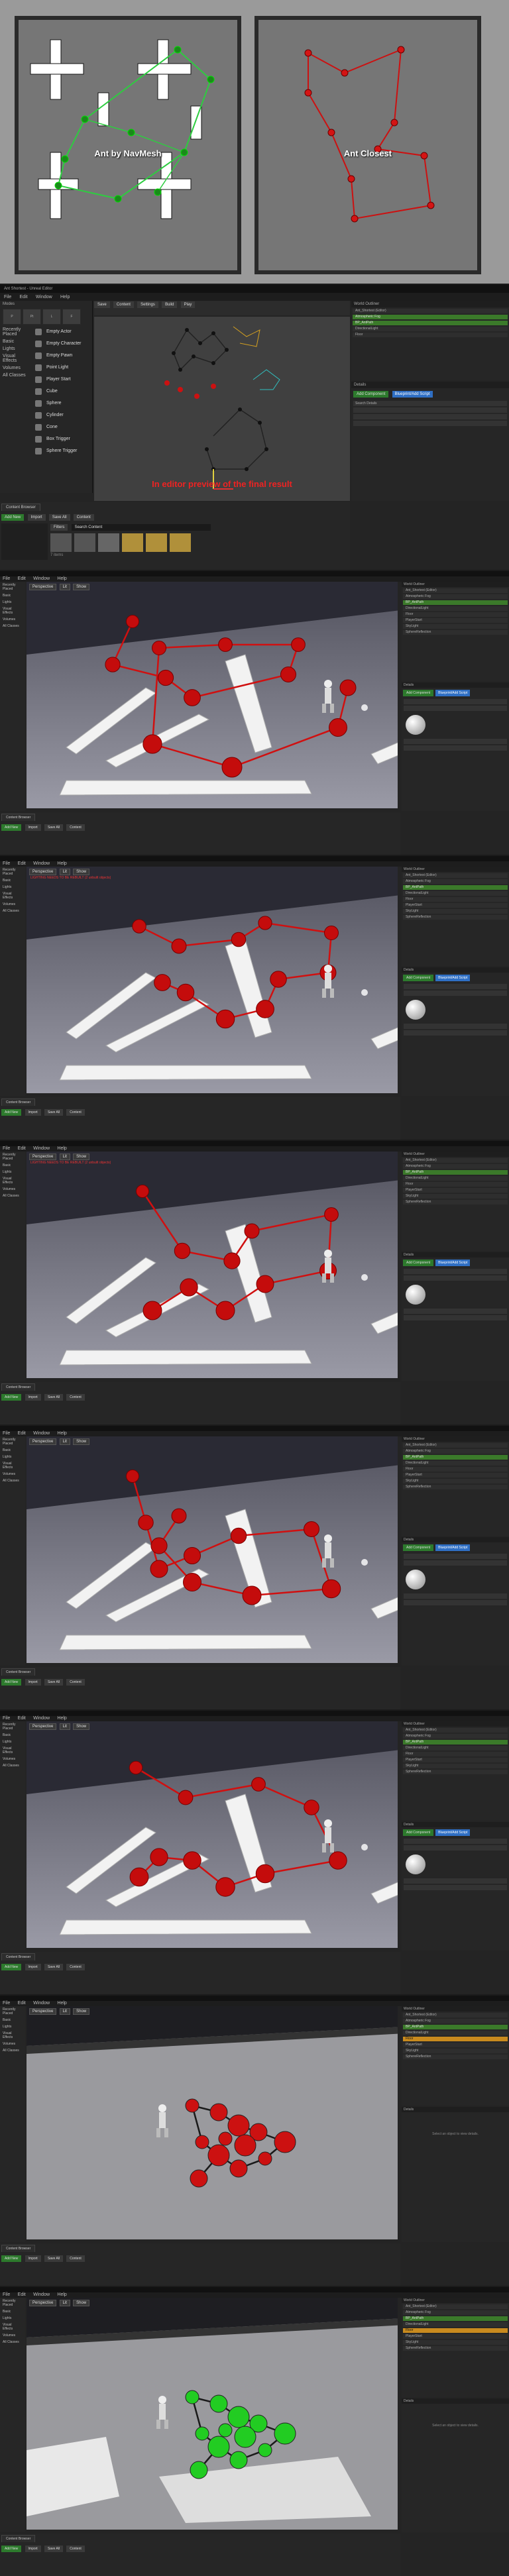  I want to click on toolbar-play-button: Play, so click(188, 304).